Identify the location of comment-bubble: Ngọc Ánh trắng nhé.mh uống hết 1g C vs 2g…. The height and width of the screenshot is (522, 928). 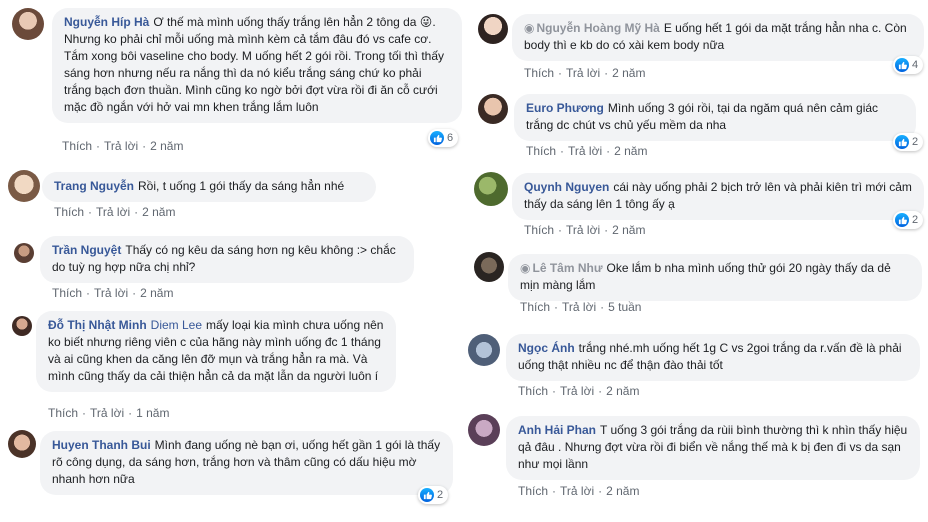
(713, 357).